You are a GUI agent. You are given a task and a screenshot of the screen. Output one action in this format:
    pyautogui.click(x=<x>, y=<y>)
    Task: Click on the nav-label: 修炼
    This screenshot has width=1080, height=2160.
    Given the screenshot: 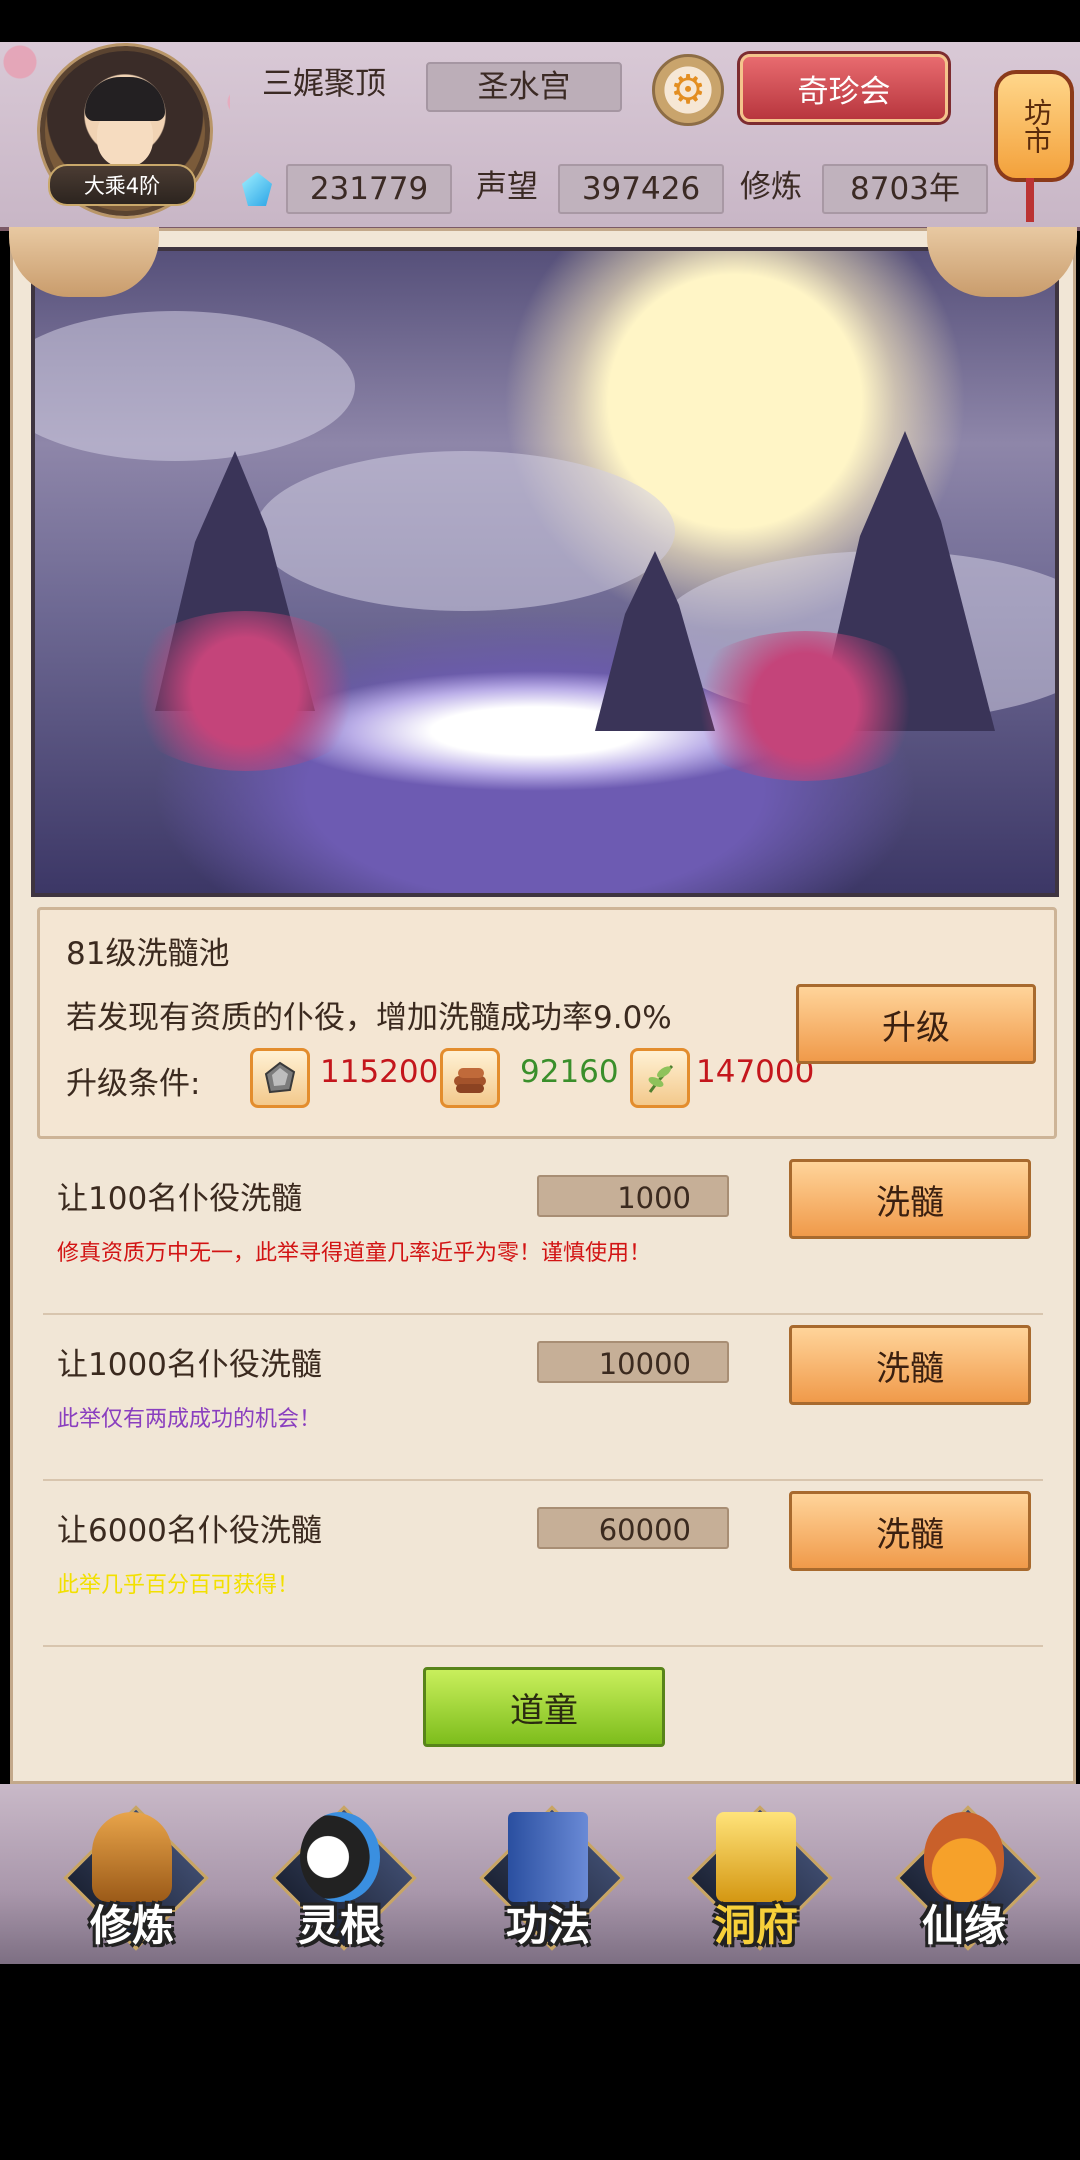 What is the action you would take?
    pyautogui.click(x=131, y=1925)
    